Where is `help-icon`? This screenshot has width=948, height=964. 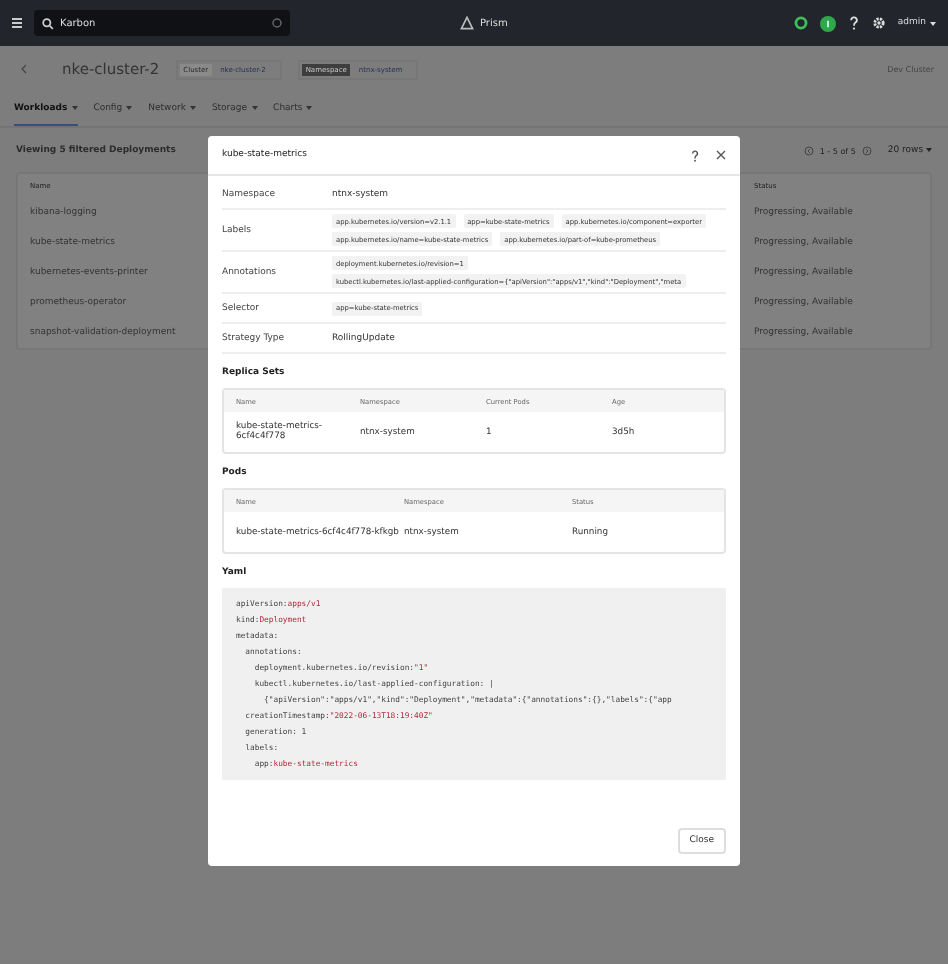 help-icon is located at coordinates (695, 155).